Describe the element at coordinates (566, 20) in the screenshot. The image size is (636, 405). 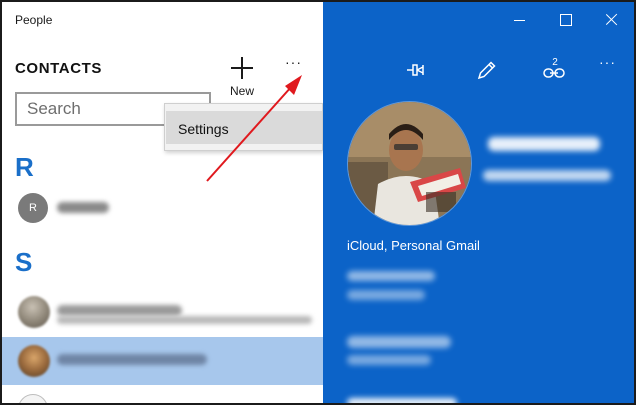
I see `maximize-button` at that location.